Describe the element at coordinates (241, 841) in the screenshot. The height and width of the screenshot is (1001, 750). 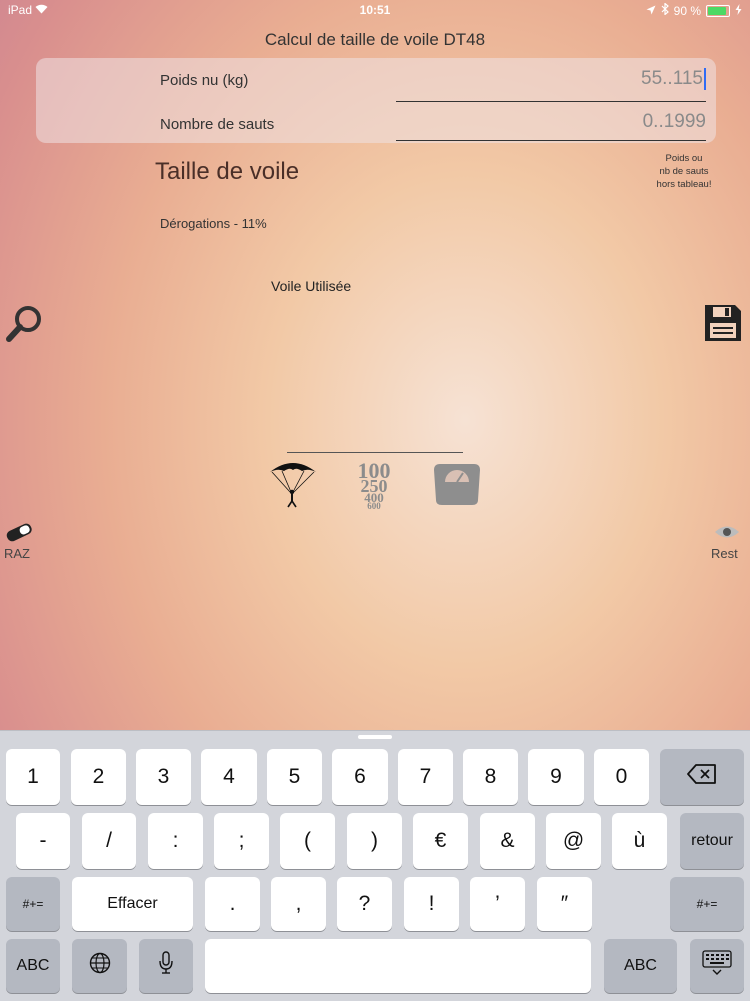
I see `key-semicolon: ;` at that location.